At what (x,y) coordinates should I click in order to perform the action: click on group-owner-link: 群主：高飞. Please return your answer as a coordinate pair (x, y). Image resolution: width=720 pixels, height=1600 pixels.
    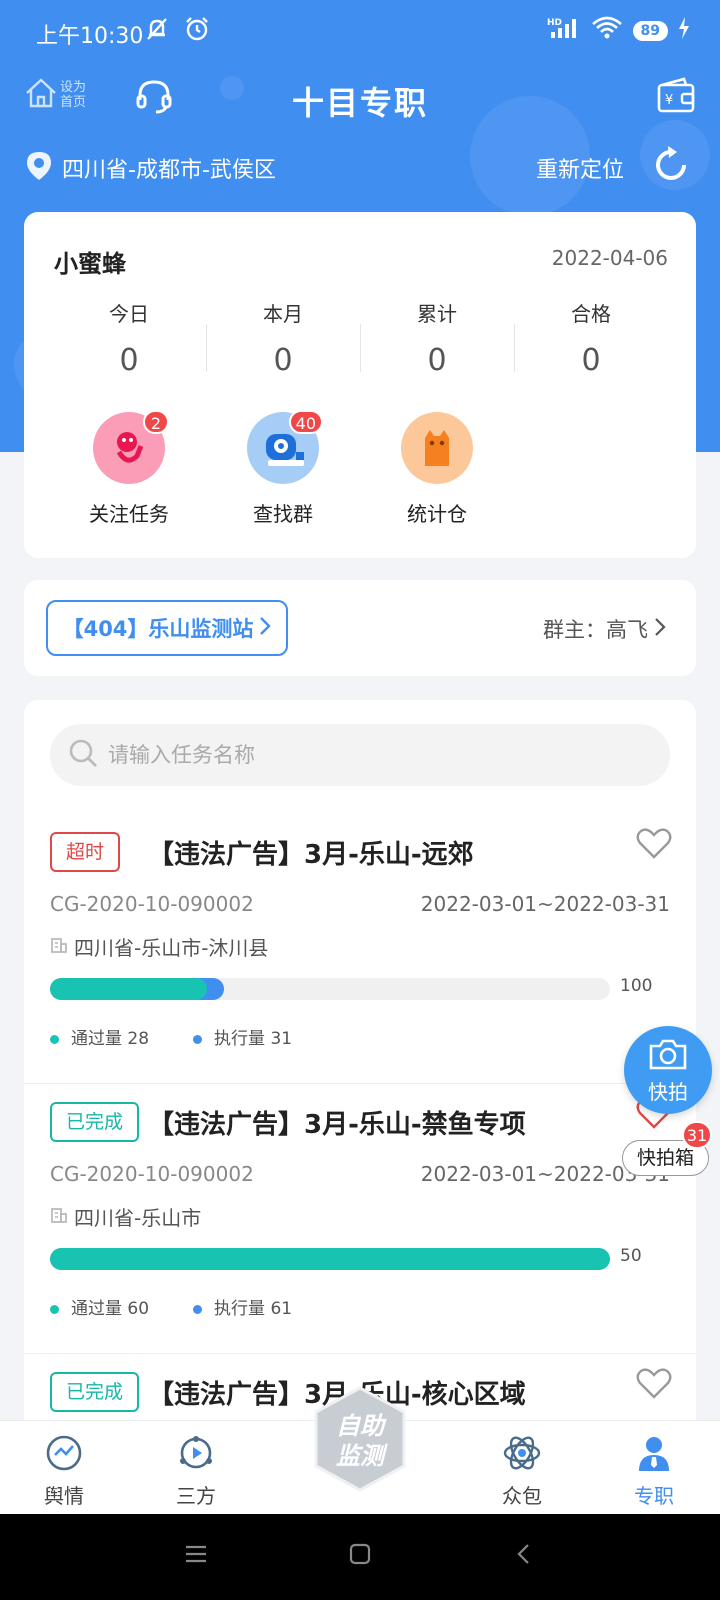
    Looking at the image, I should click on (604, 629).